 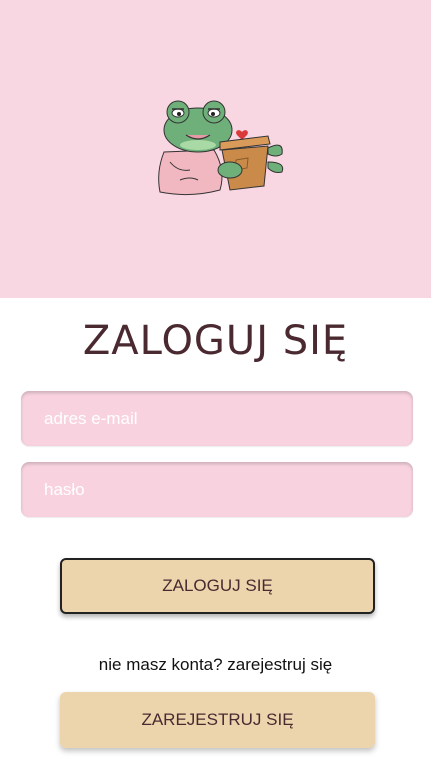 I want to click on register-button: ZAREJESTRUJ SIĘ, so click(x=217, y=720).